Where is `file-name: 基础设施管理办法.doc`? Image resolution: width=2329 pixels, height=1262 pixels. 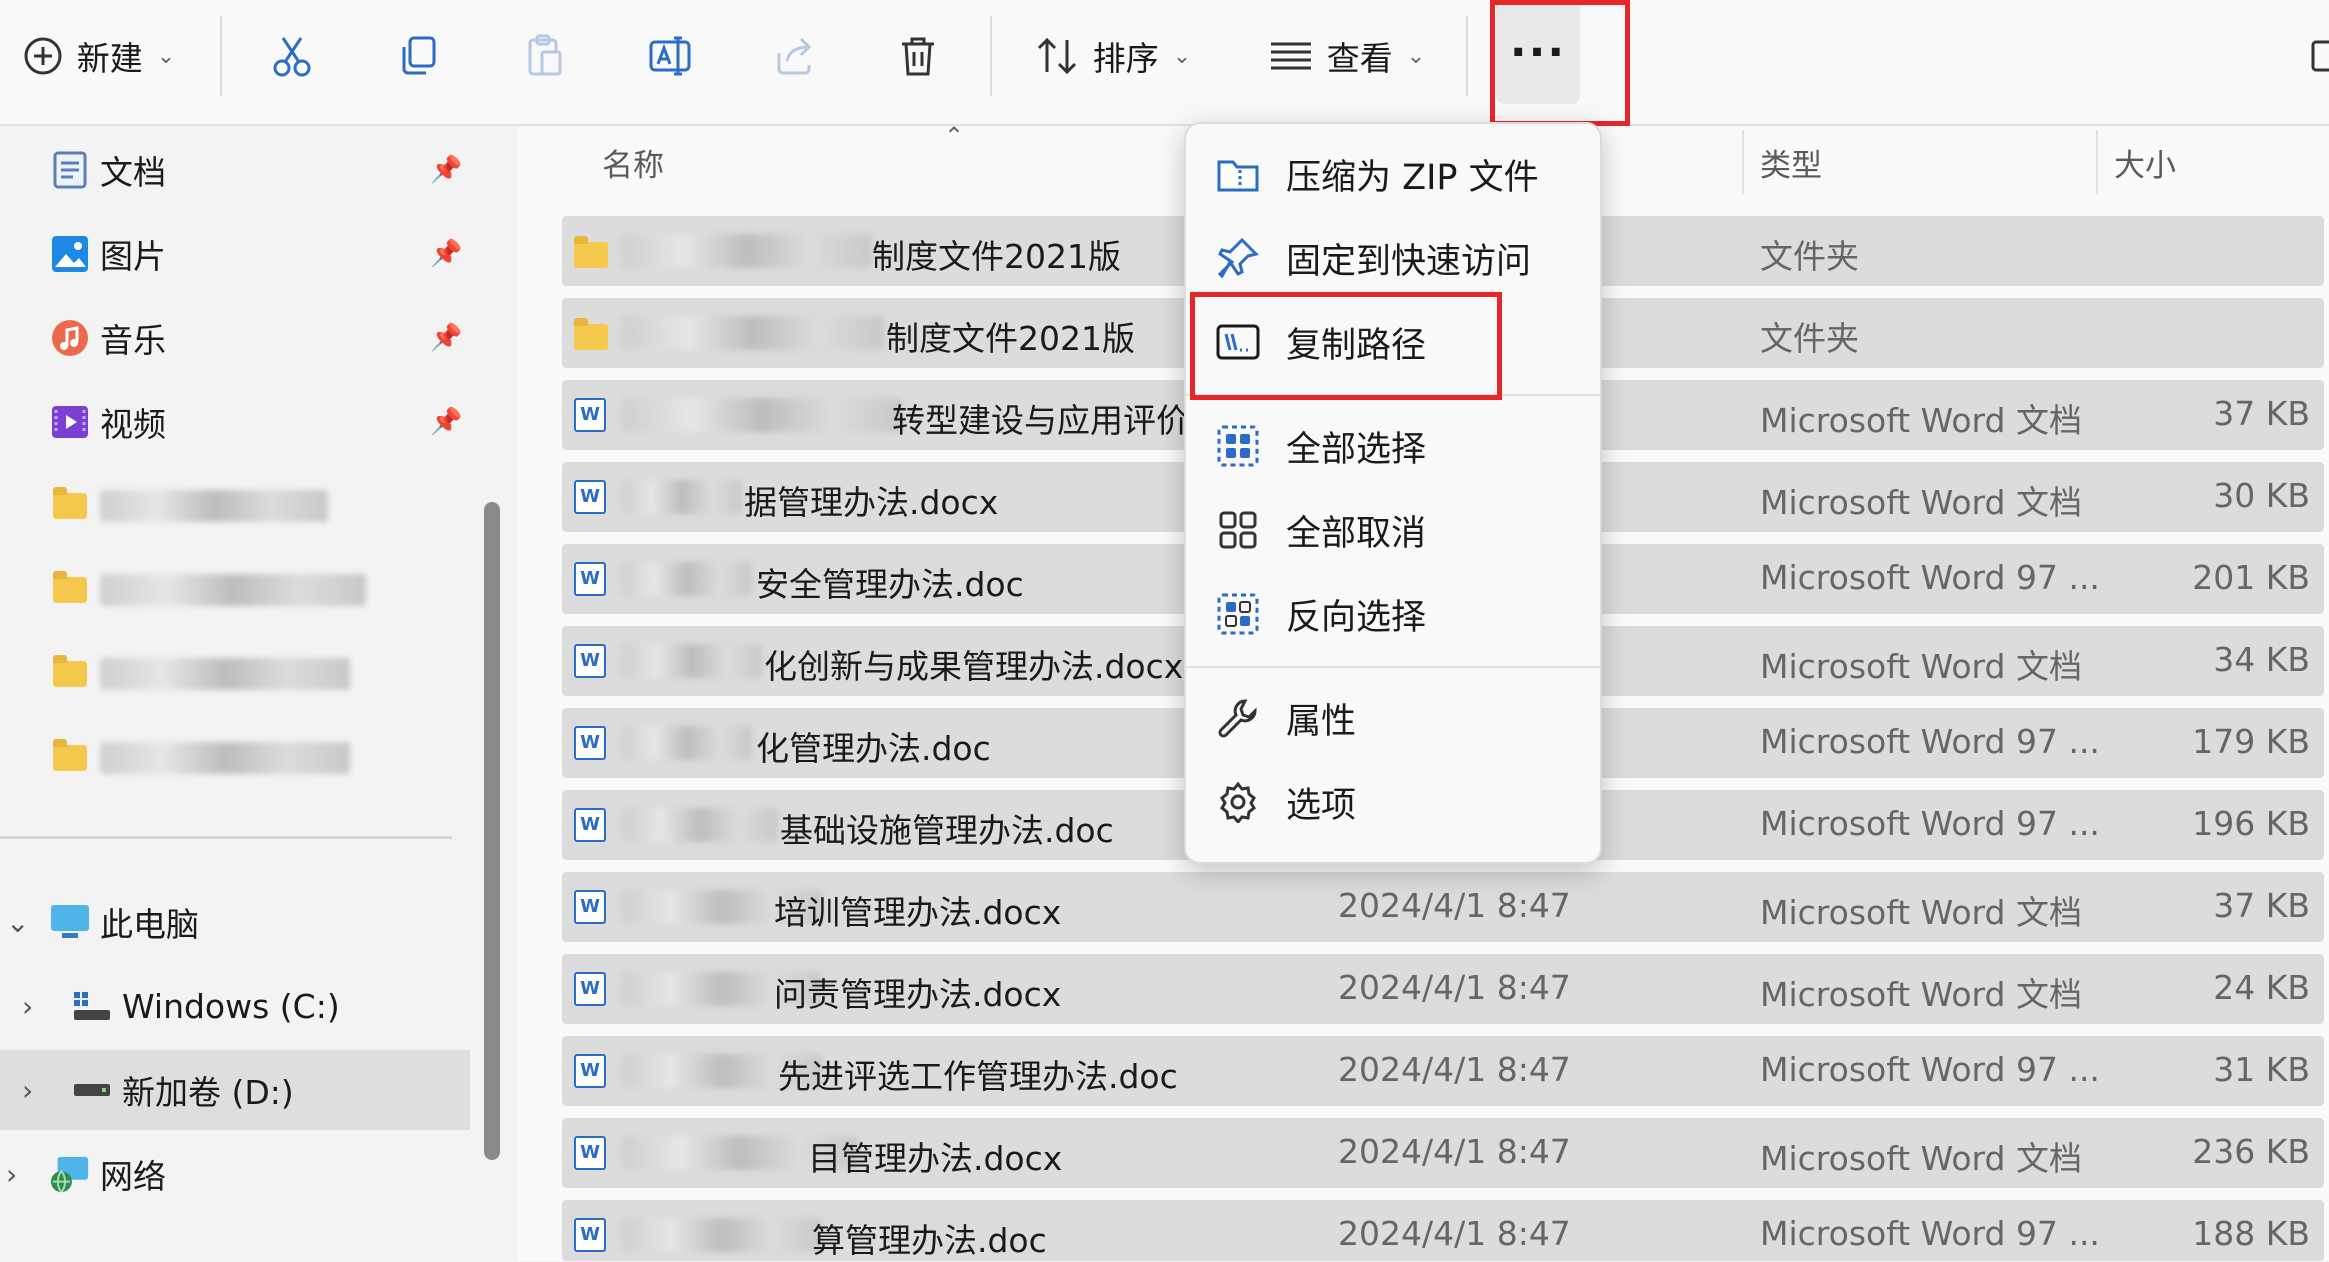
file-name: 基础设施管理办法.doc is located at coordinates (947, 830).